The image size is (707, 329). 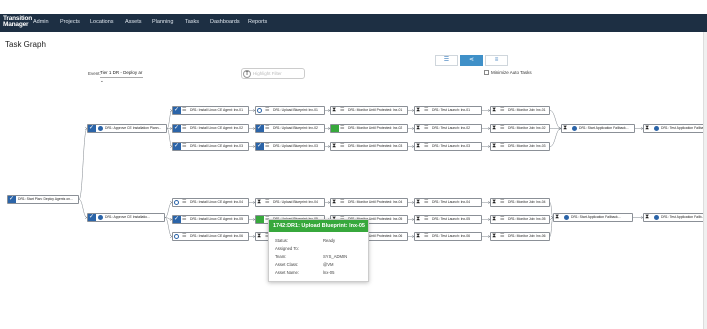 What do you see at coordinates (287, 248) in the screenshot?
I see `tooltip-assigned-label: Assigned To:` at bounding box center [287, 248].